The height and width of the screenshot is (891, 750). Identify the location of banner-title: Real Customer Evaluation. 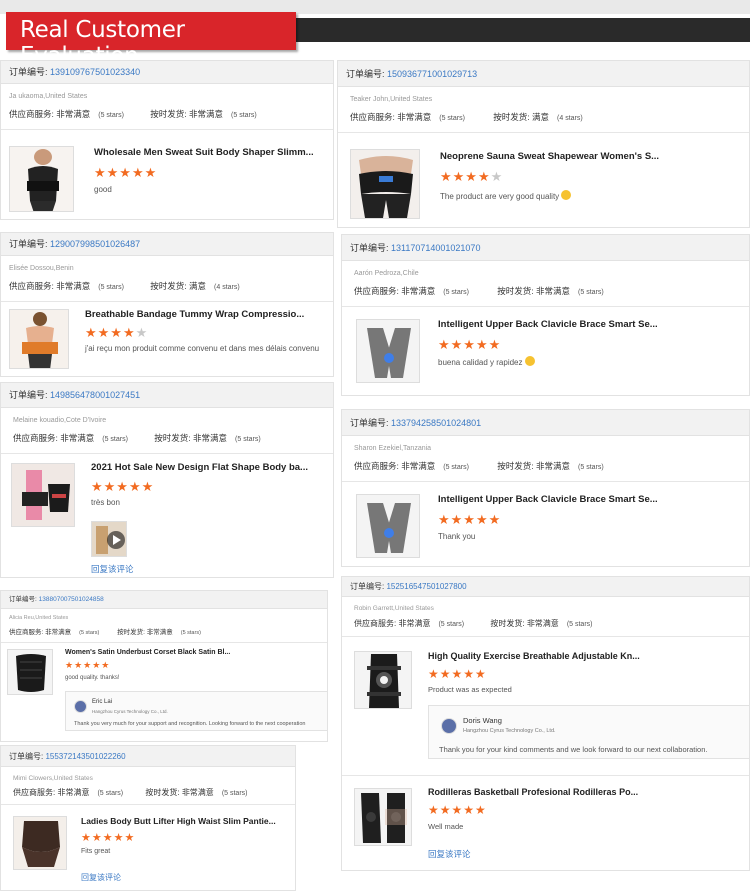
(151, 40).